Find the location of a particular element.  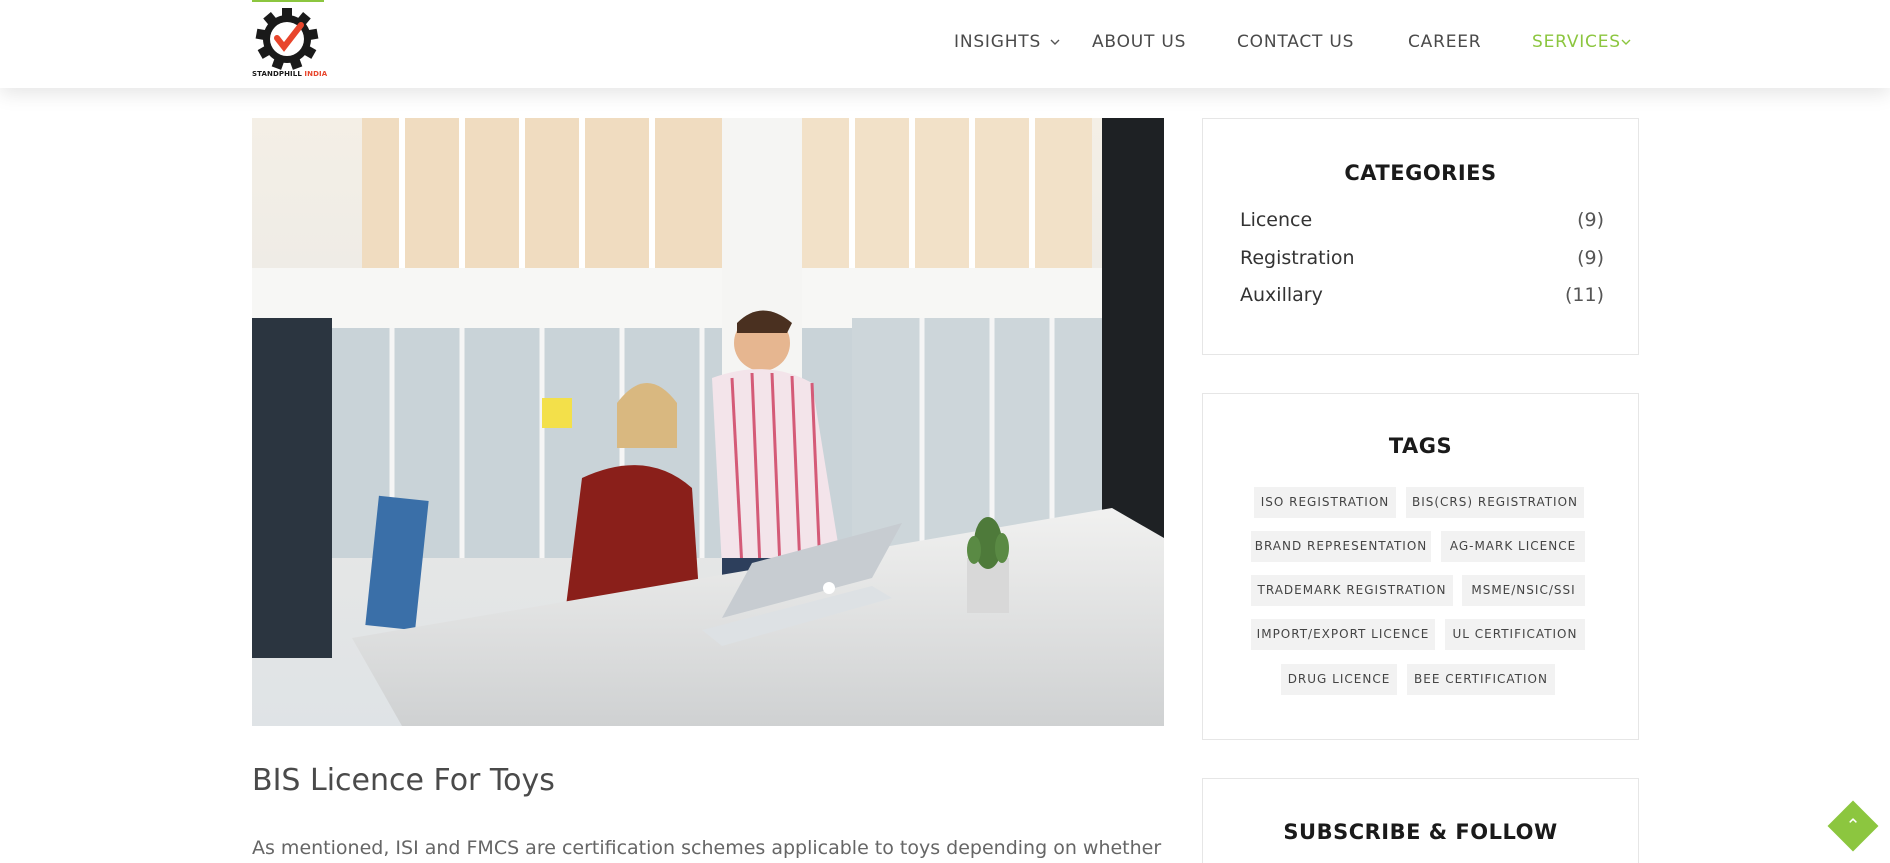

nav-career: CAREER is located at coordinates (1444, 42).